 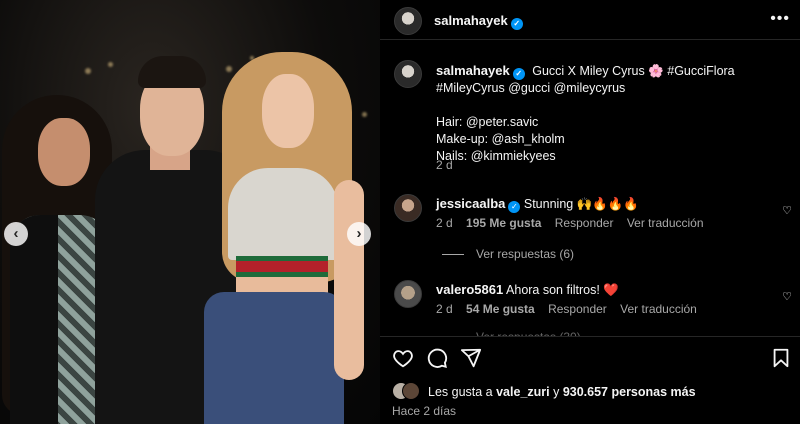 What do you see at coordinates (359, 234) in the screenshot?
I see `chevron-right-icon: ›` at bounding box center [359, 234].